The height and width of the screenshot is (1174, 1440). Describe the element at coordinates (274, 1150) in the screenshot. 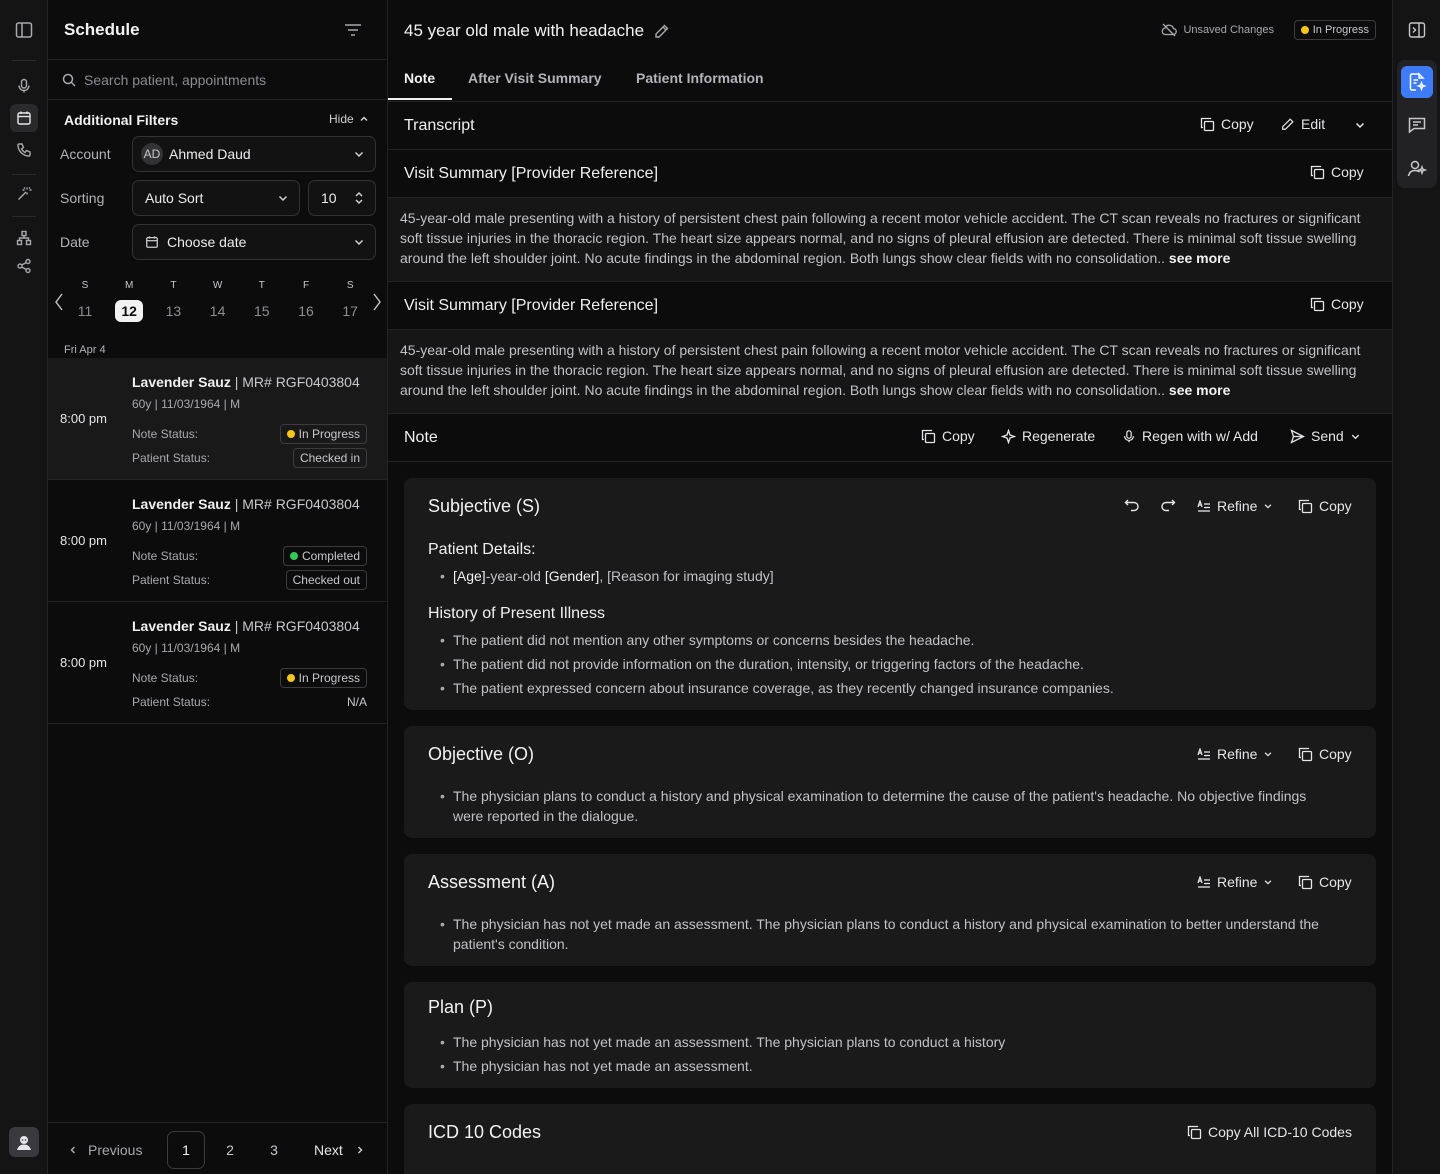

I see `page-number-button: 3` at that location.